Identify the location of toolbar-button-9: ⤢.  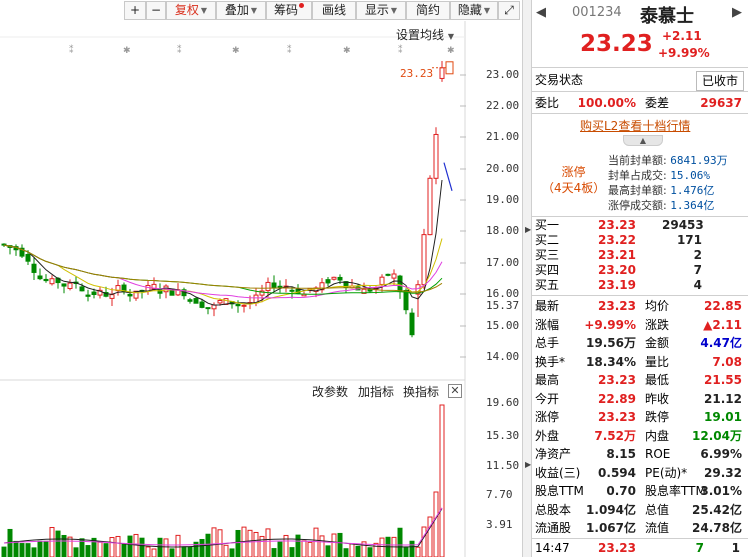
(509, 10).